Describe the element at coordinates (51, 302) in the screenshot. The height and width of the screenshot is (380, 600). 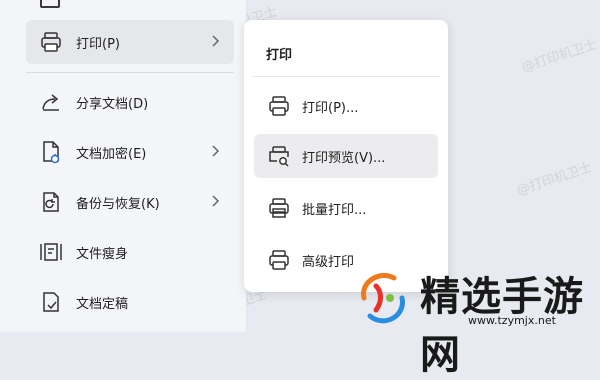
I see `finalize-doc-icon` at that location.